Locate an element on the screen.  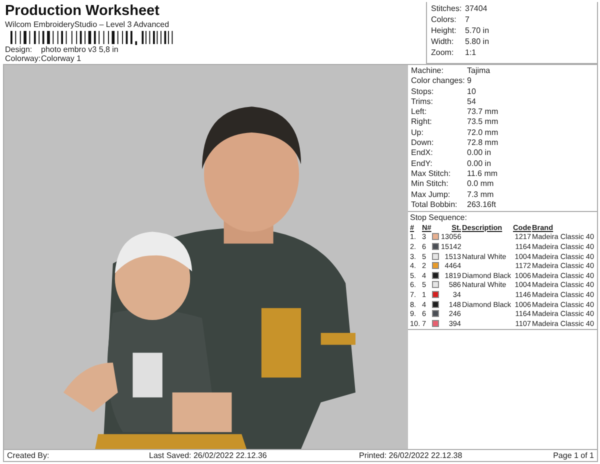
stat-label: Zoom: is located at coordinates (443, 53).